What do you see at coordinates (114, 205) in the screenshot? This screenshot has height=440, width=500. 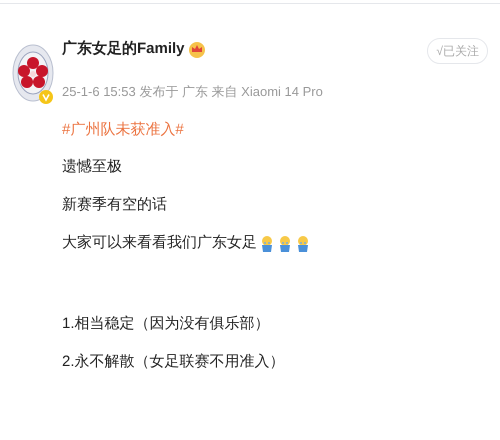 I see `post-text: 新赛季有空的话` at bounding box center [114, 205].